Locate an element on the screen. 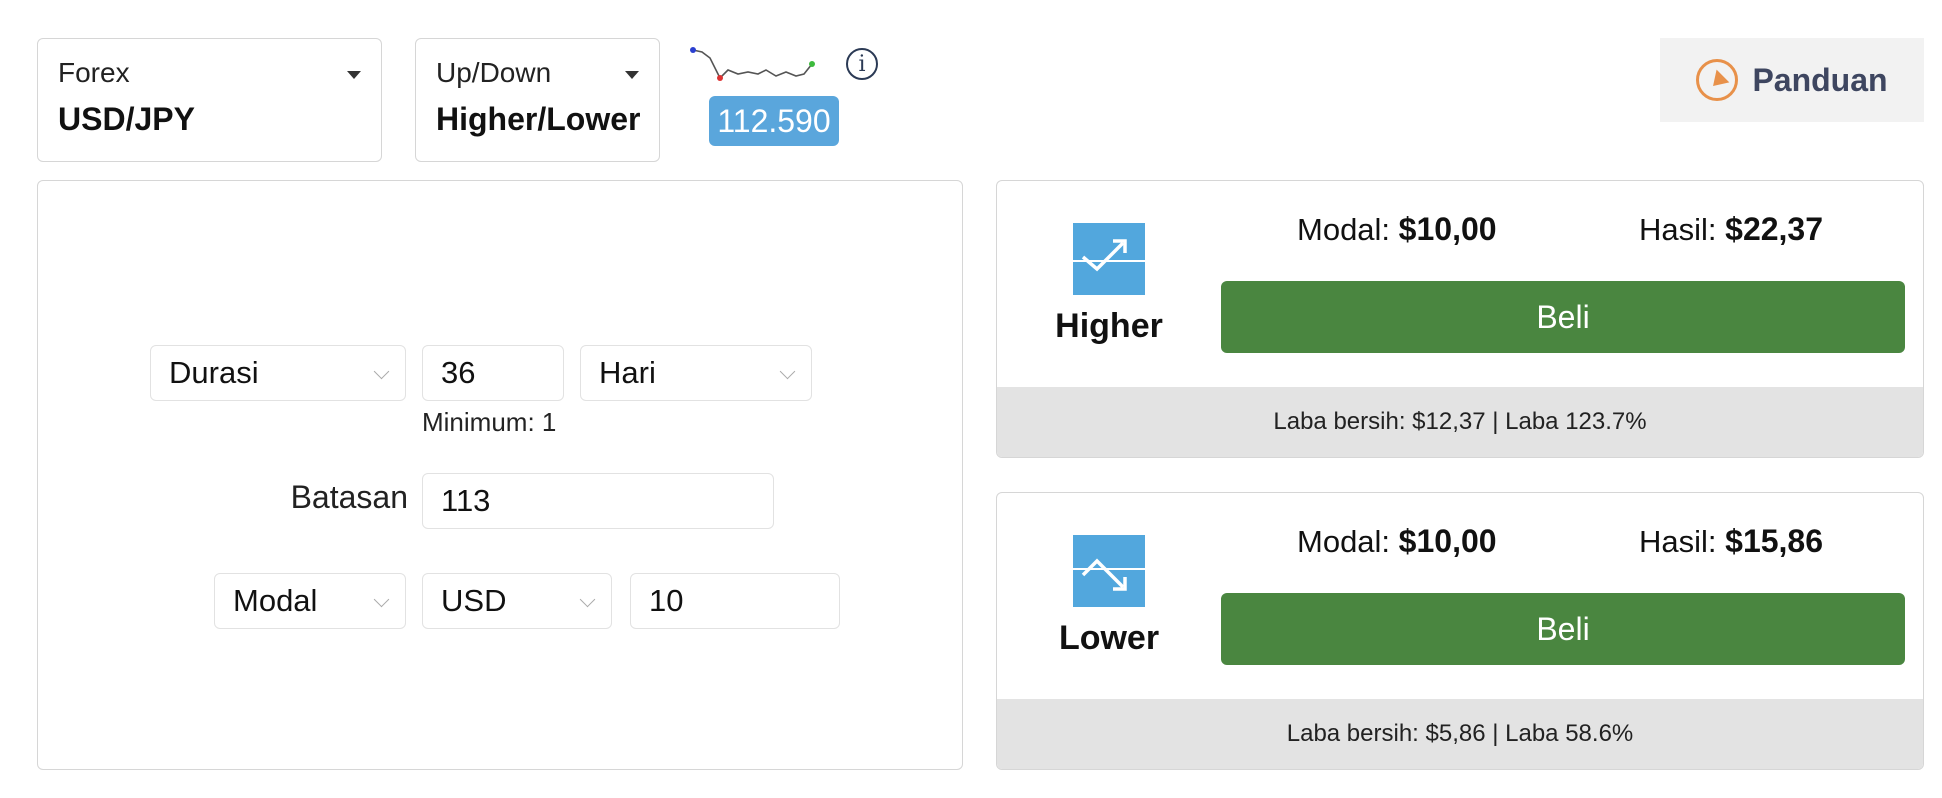  duration-minimum-label: Minimum: 1 is located at coordinates (489, 422).